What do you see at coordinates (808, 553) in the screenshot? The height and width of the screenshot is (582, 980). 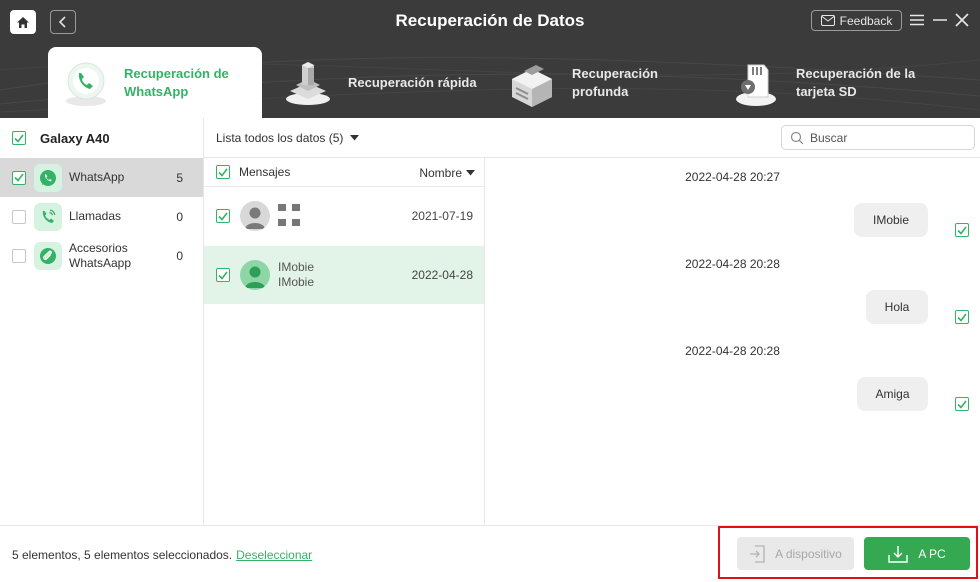 I see `to-device-label: A dispositivo` at bounding box center [808, 553].